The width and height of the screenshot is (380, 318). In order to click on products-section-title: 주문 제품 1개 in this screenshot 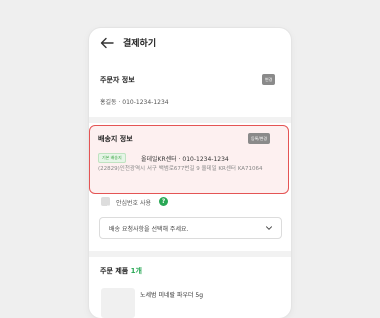, I will do `click(121, 271)`.